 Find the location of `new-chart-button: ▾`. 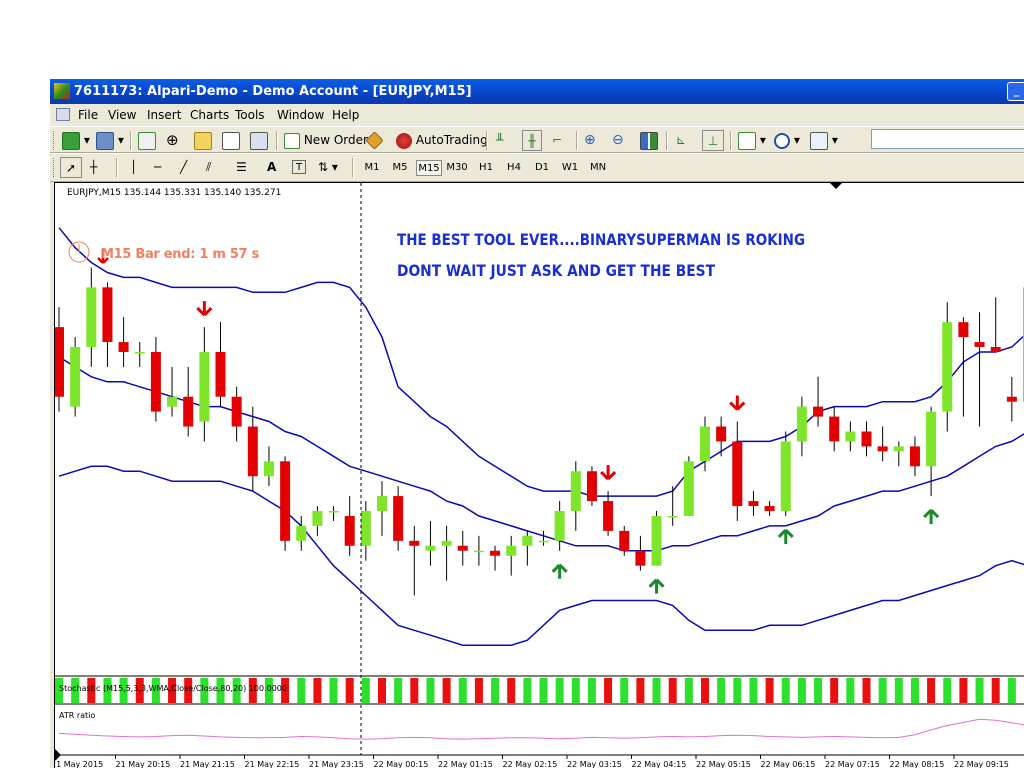

new-chart-button: ▾ is located at coordinates (76, 140).